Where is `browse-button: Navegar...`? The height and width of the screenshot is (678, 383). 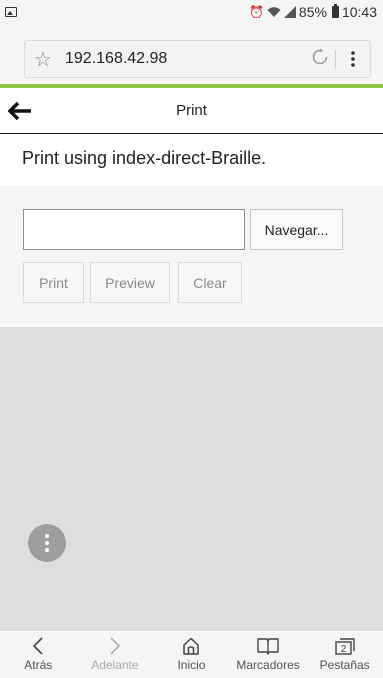 browse-button: Navegar... is located at coordinates (296, 229).